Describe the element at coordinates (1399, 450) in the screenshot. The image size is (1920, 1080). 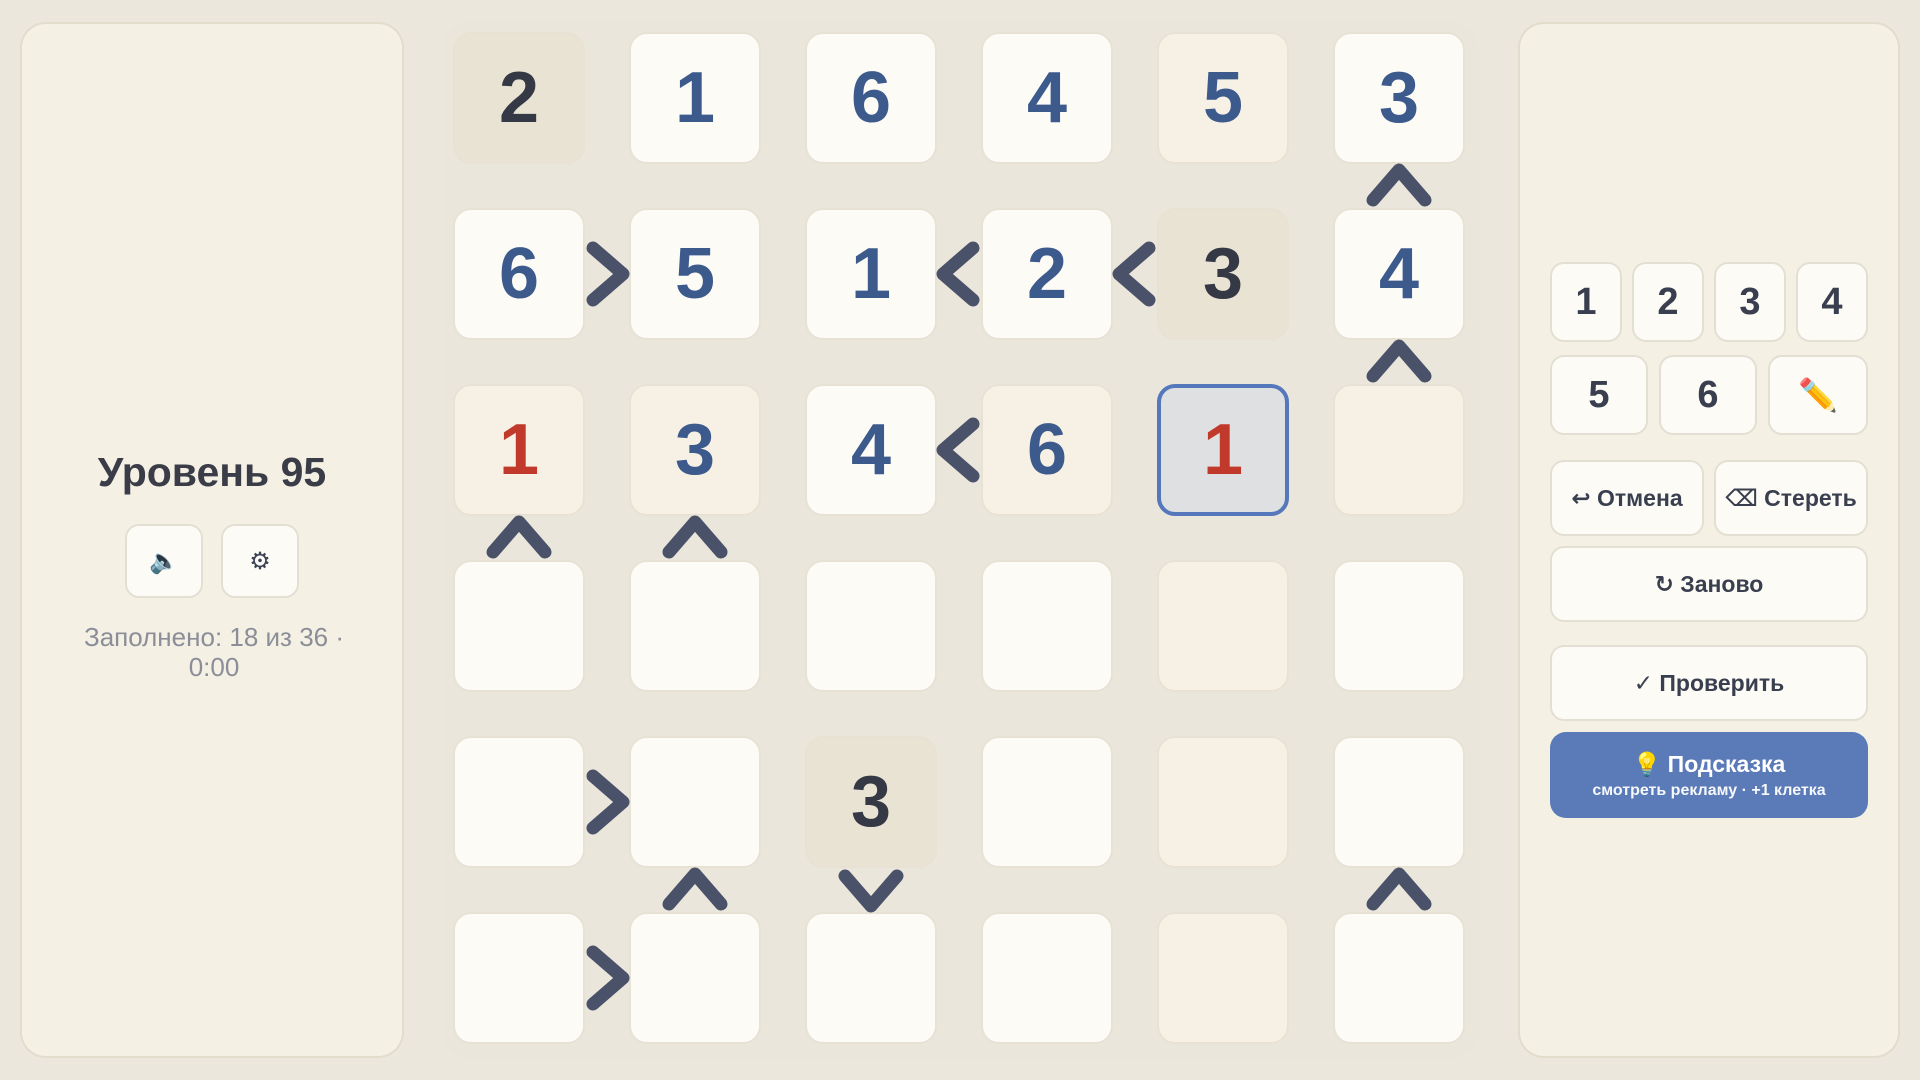
I see `grid-cell-r3-c6` at that location.